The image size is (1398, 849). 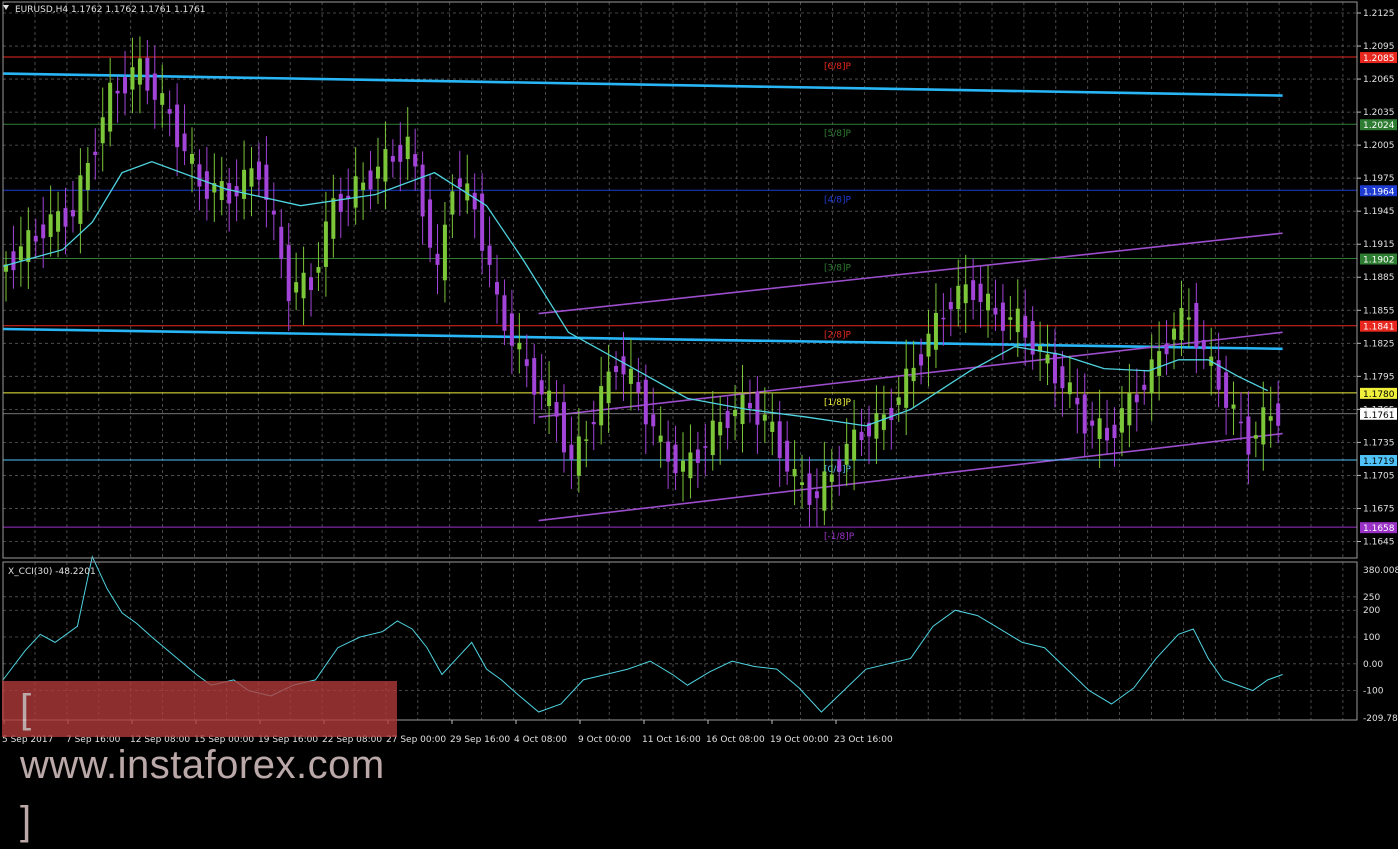 I want to click on cci-tick-label: 0.00, so click(x=1373, y=665).